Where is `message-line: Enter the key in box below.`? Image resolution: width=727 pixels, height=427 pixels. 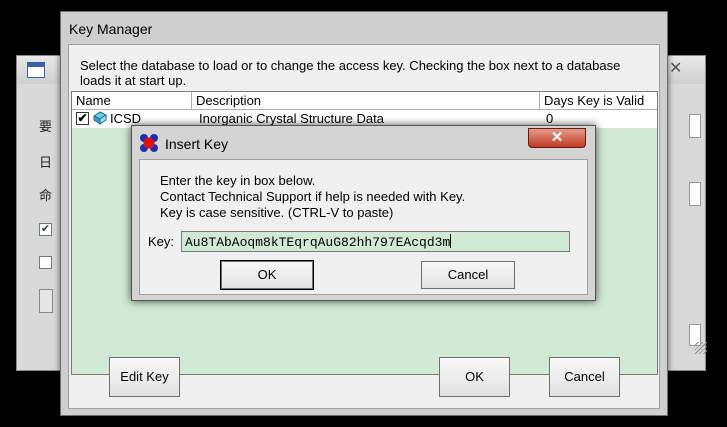 message-line: Enter the key in box below. is located at coordinates (238, 180).